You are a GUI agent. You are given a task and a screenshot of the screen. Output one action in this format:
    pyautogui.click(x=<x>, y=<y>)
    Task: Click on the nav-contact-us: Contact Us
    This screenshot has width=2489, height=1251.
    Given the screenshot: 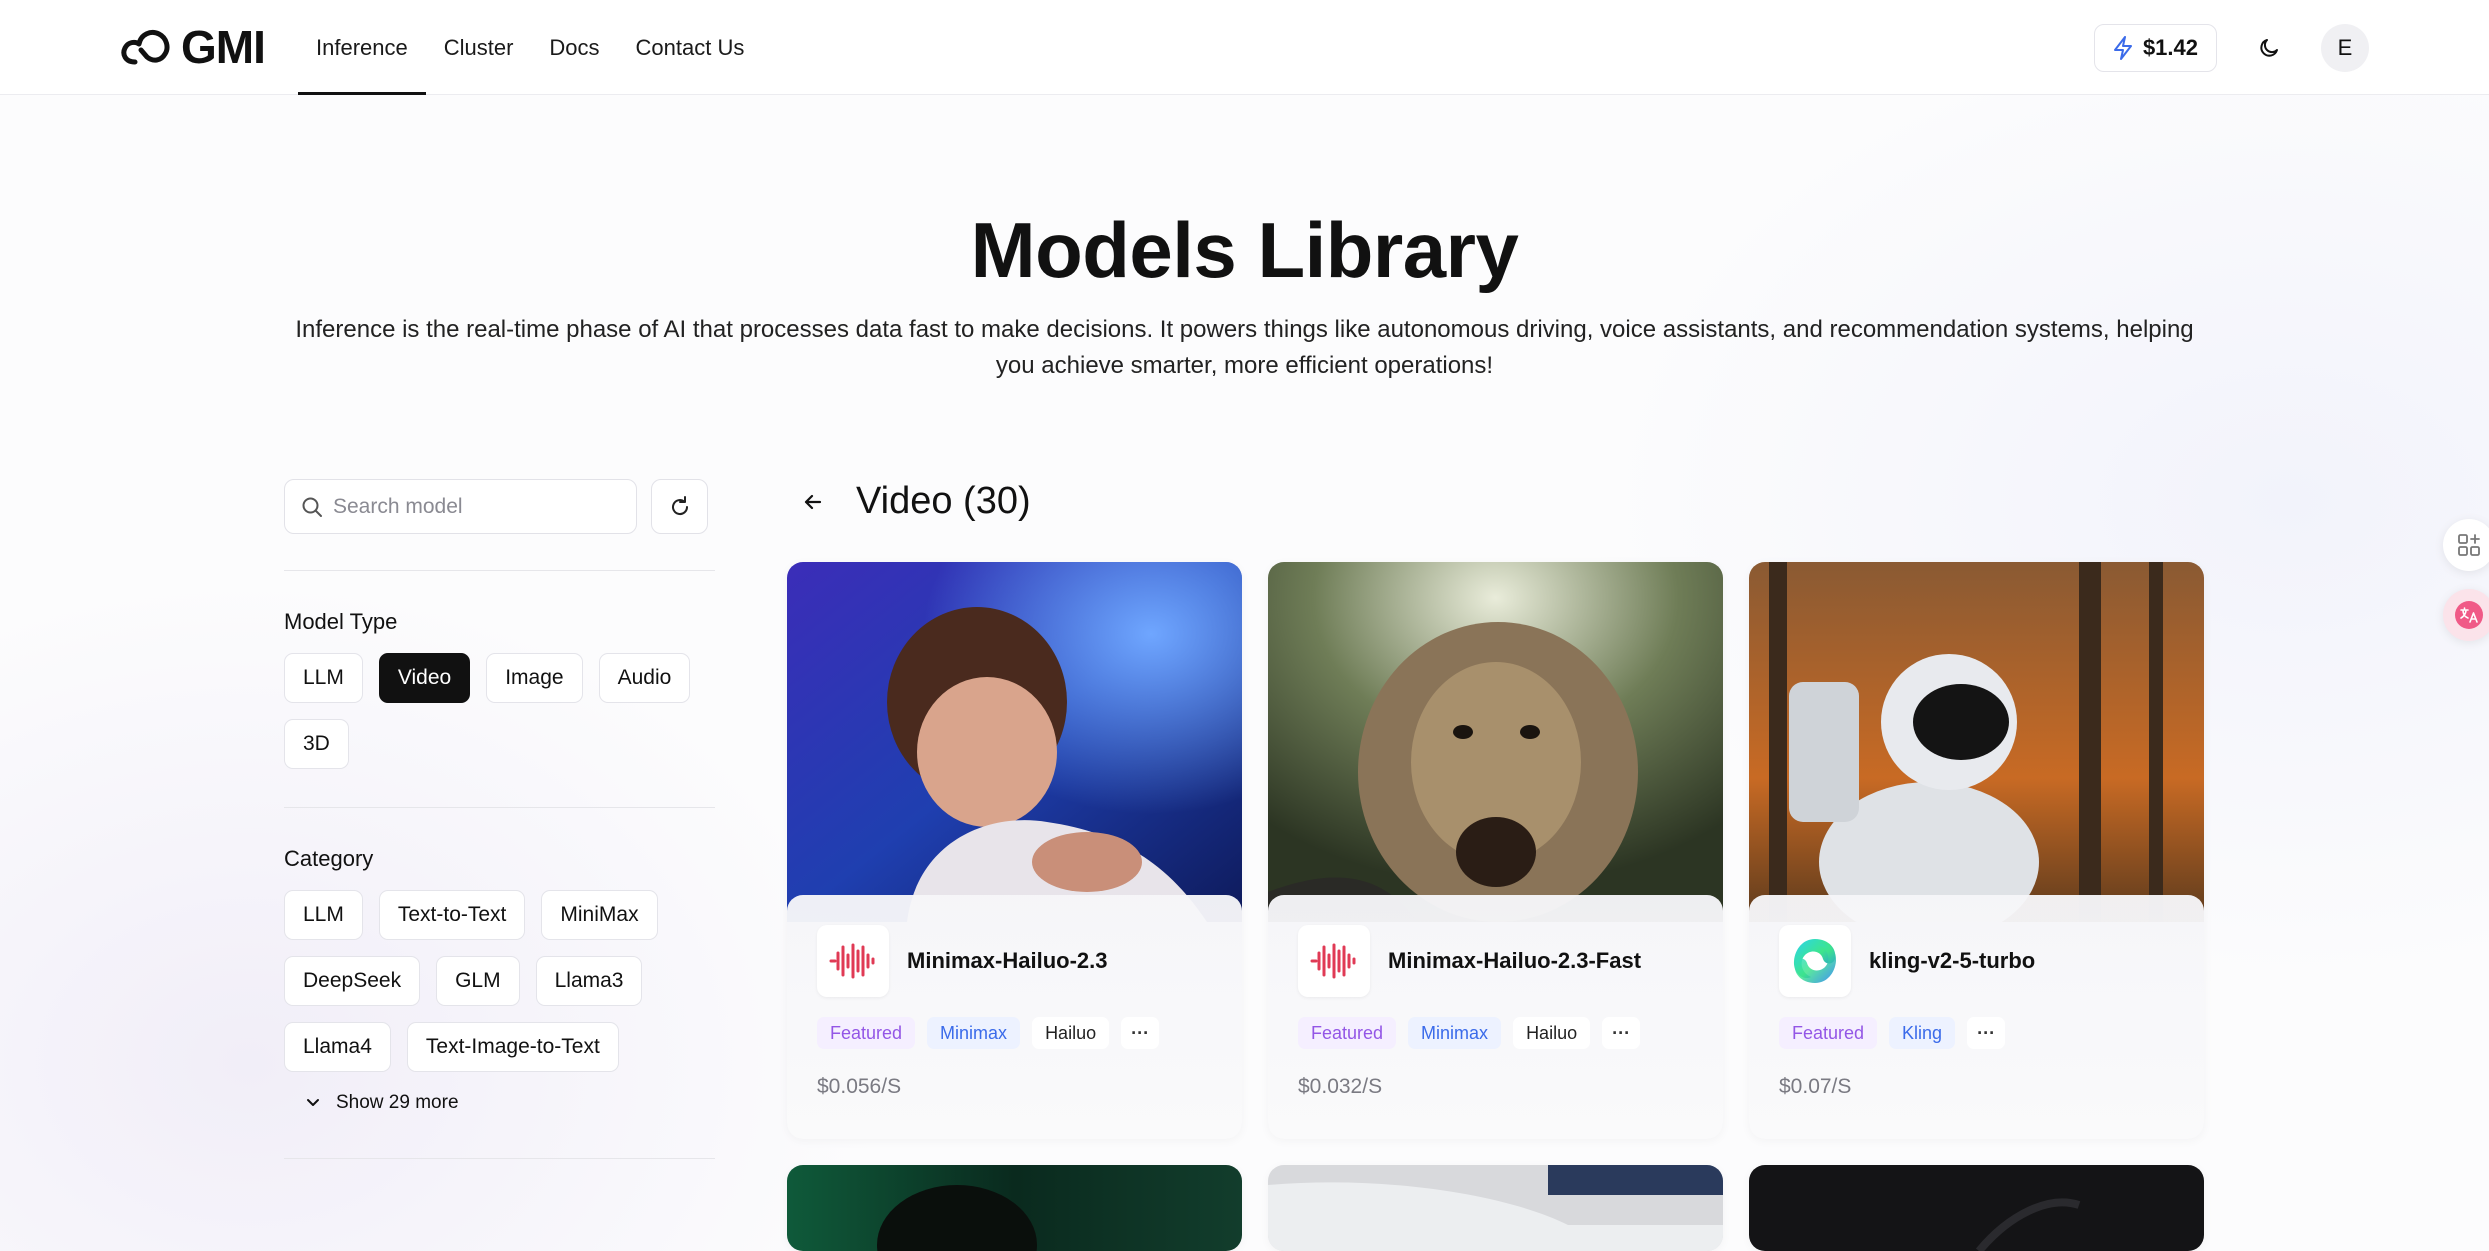 What is the action you would take?
    pyautogui.click(x=690, y=47)
    